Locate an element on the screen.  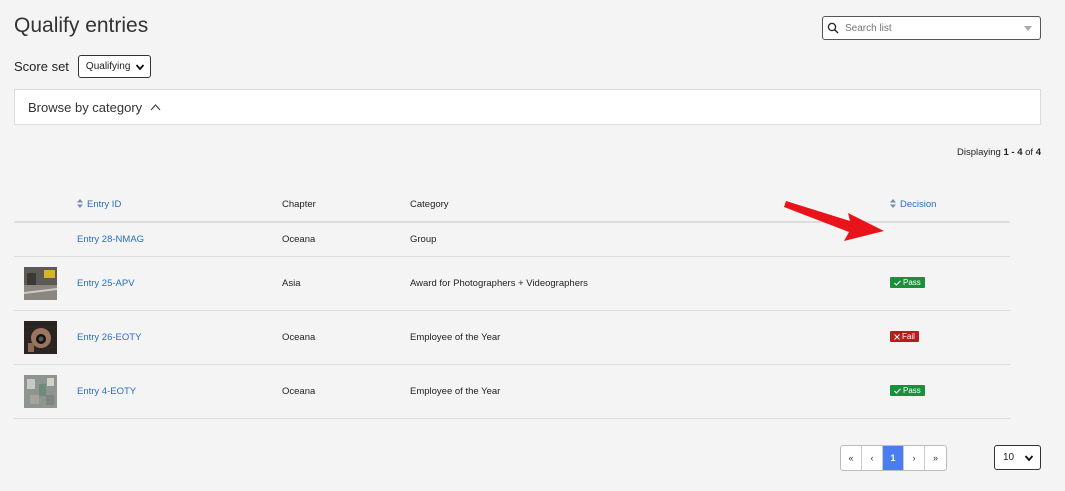
score-set-selected-value: Qualifying is located at coordinates (108, 66).